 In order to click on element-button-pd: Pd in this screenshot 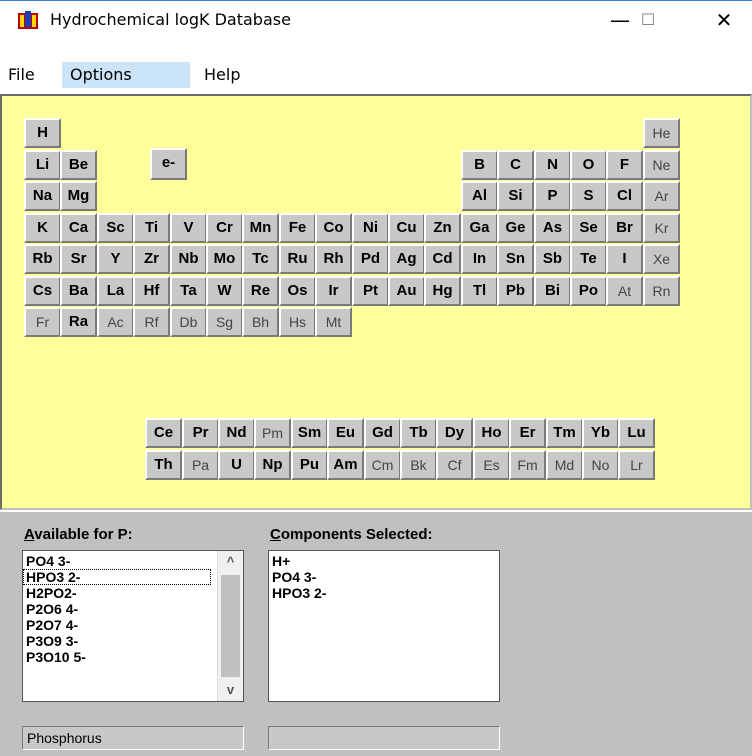, I will do `click(370, 259)`.